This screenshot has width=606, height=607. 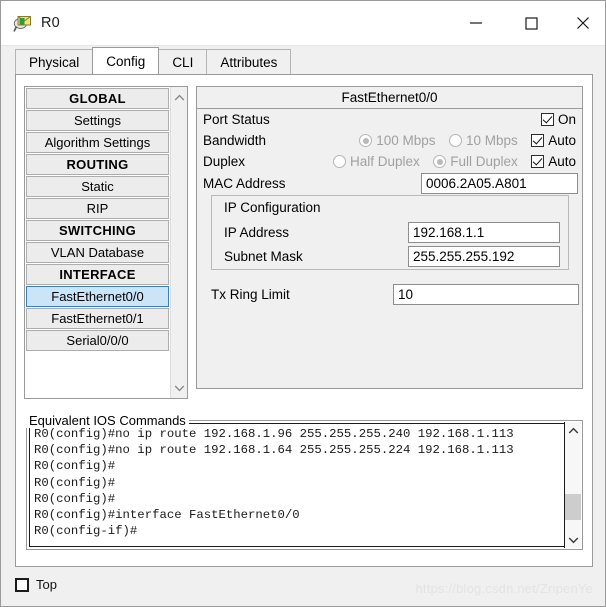 I want to click on duplex-row: Duplex Half Duplex Full Duplex Auto, so click(x=389, y=161).